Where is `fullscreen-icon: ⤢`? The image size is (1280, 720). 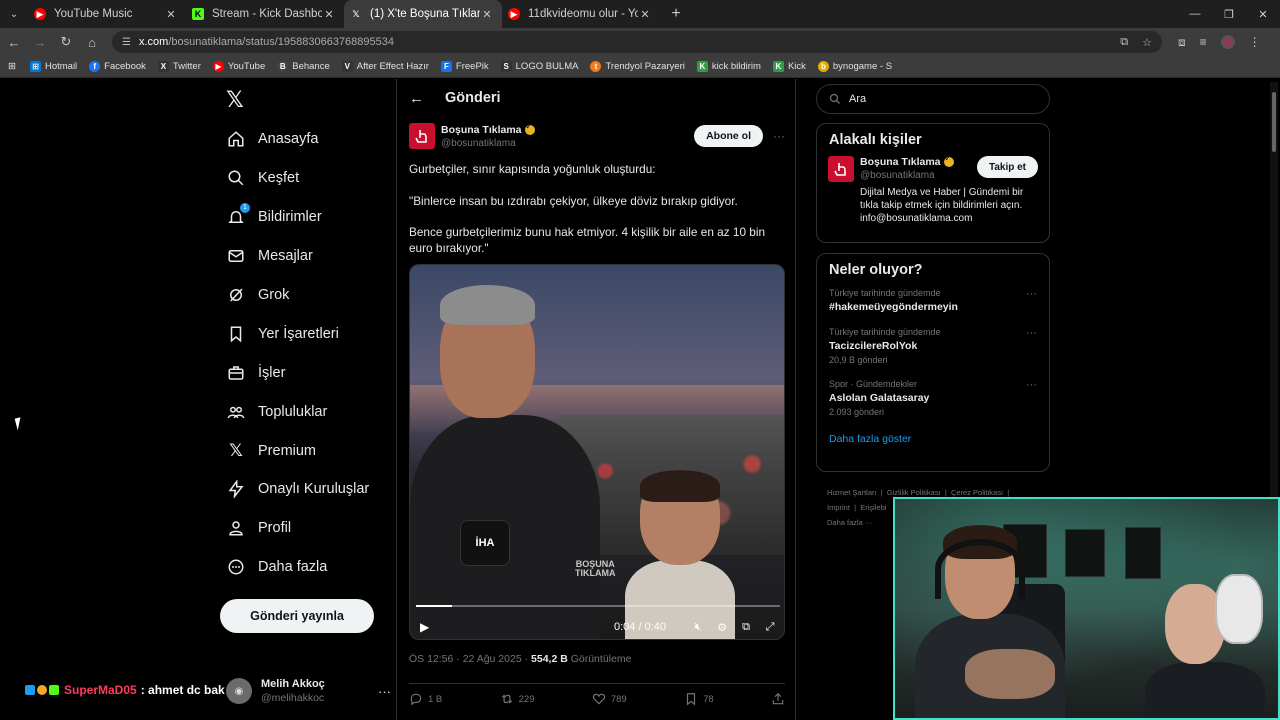
fullscreen-icon: ⤢ is located at coordinates (770, 627).